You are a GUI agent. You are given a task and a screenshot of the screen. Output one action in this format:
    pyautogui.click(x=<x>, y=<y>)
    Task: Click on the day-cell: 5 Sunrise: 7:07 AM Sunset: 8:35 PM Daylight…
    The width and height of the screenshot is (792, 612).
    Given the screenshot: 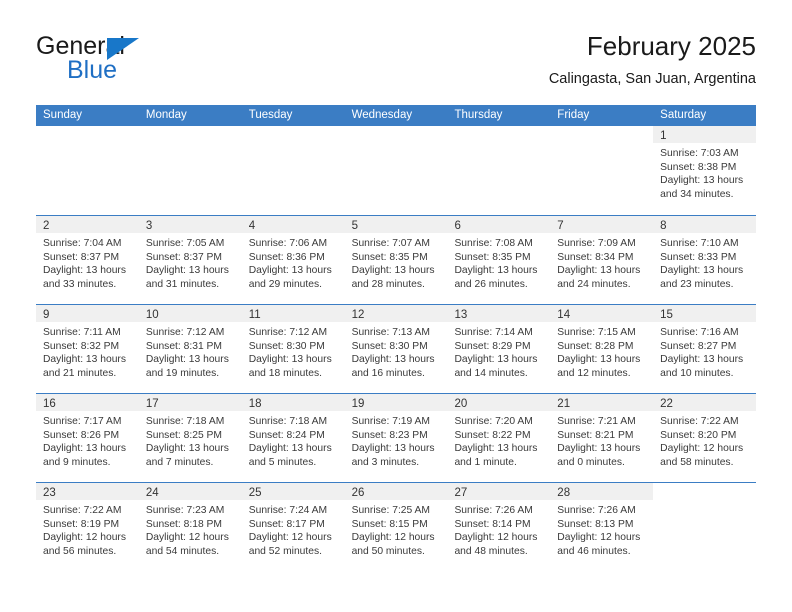 What is the action you would take?
    pyautogui.click(x=396, y=260)
    